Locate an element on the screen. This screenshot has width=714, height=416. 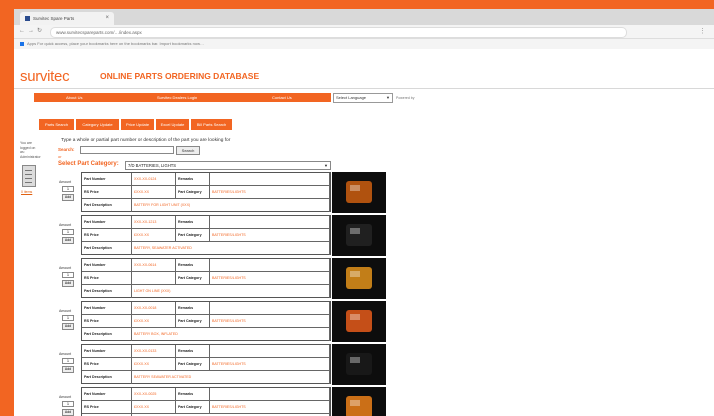
language-select: Select Language ▼ is located at coordinates (363, 98).